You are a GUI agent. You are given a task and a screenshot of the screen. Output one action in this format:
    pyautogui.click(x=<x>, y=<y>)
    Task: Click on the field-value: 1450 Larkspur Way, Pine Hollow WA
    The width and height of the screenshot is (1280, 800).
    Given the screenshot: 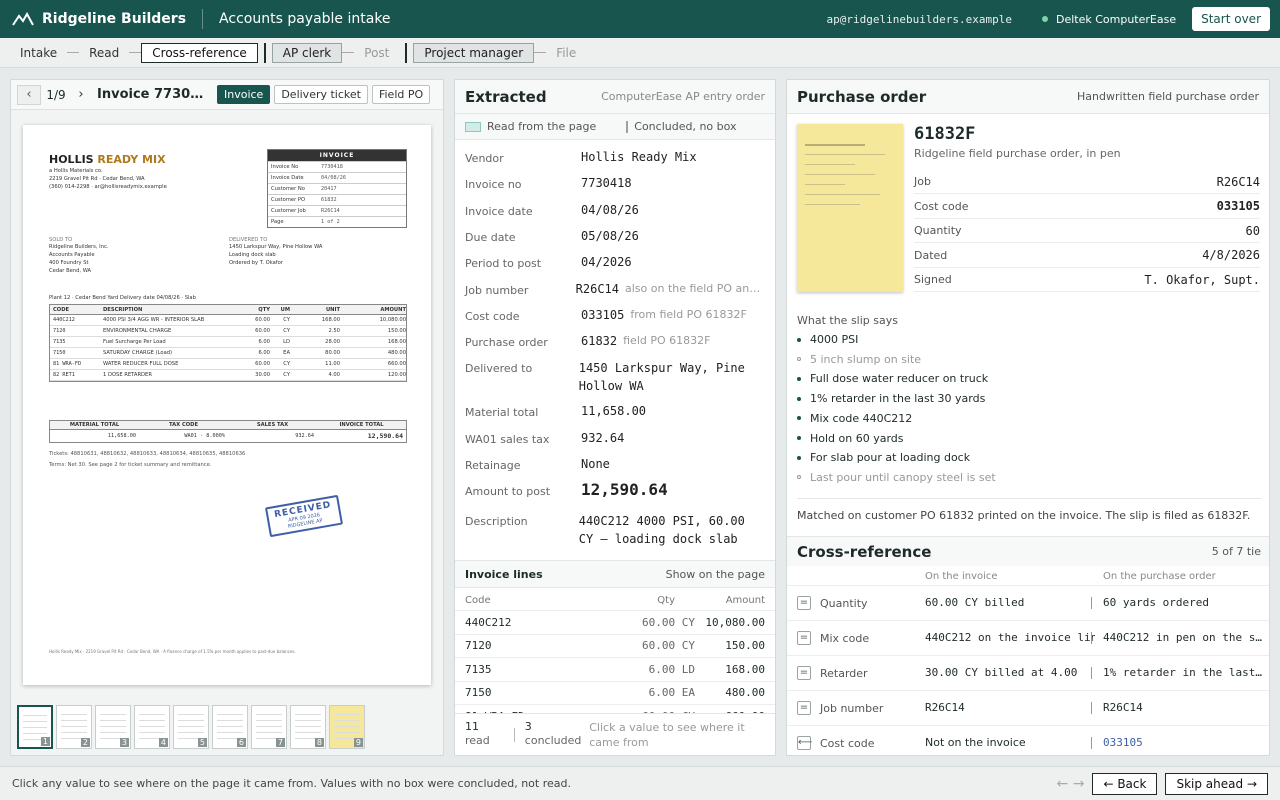 What is the action you would take?
    pyautogui.click(x=672, y=377)
    